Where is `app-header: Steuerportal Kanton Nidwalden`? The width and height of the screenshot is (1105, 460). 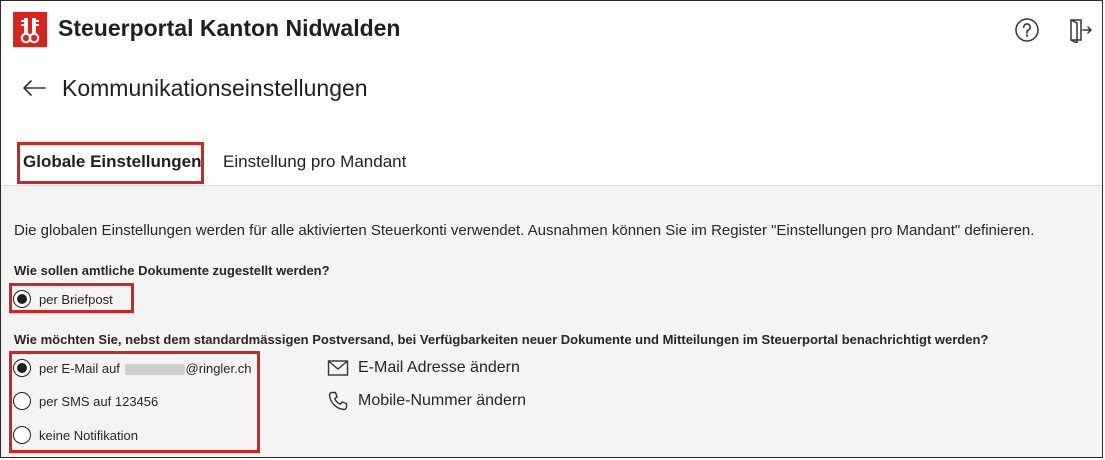 app-header: Steuerportal Kanton Nidwalden is located at coordinates (551, 30).